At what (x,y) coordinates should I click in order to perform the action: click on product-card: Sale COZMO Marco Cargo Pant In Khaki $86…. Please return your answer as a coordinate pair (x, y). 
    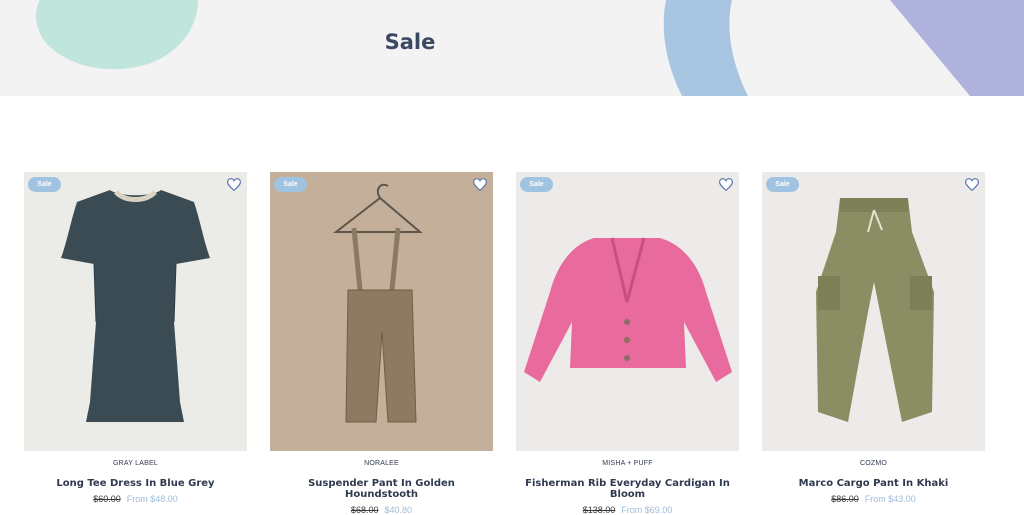
    Looking at the image, I should click on (873, 342).